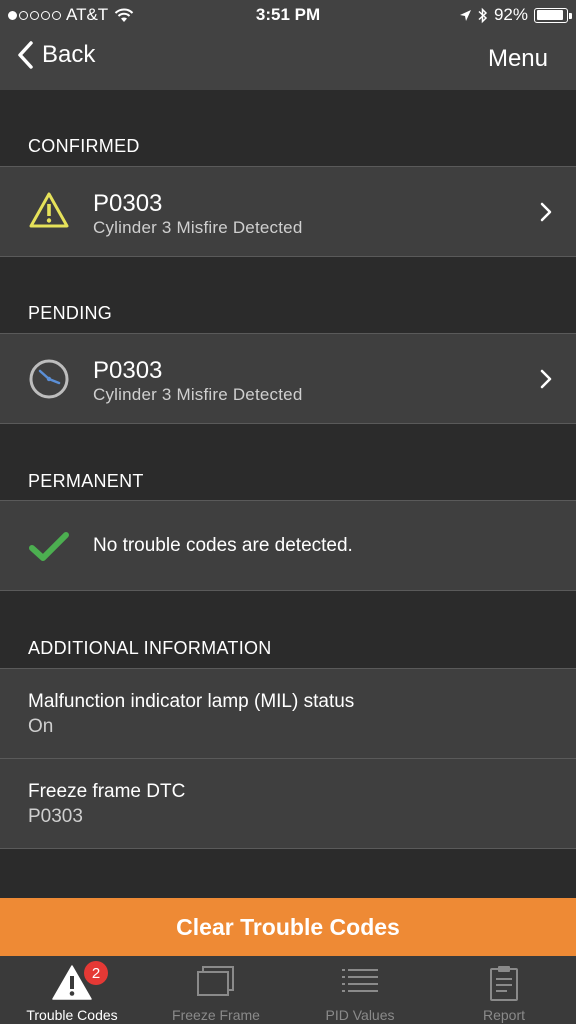 This screenshot has width=576, height=1024. What do you see at coordinates (288, 927) in the screenshot?
I see `clear-trouble-codes-button: Clear Trouble Codes` at bounding box center [288, 927].